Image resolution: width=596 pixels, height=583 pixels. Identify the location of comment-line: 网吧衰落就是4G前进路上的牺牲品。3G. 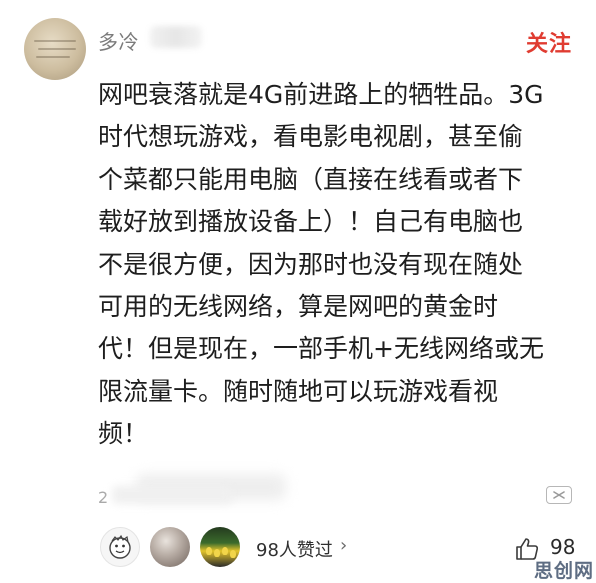
(321, 94).